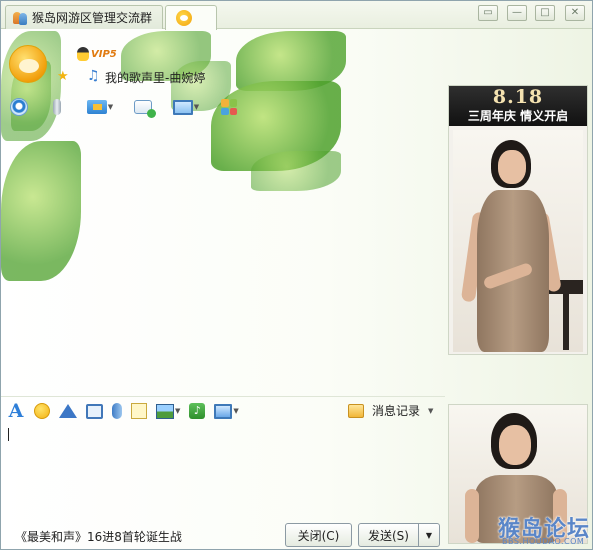 The height and width of the screenshot is (550, 593). Describe the element at coordinates (28, 64) in the screenshot. I see `avatar` at that location.